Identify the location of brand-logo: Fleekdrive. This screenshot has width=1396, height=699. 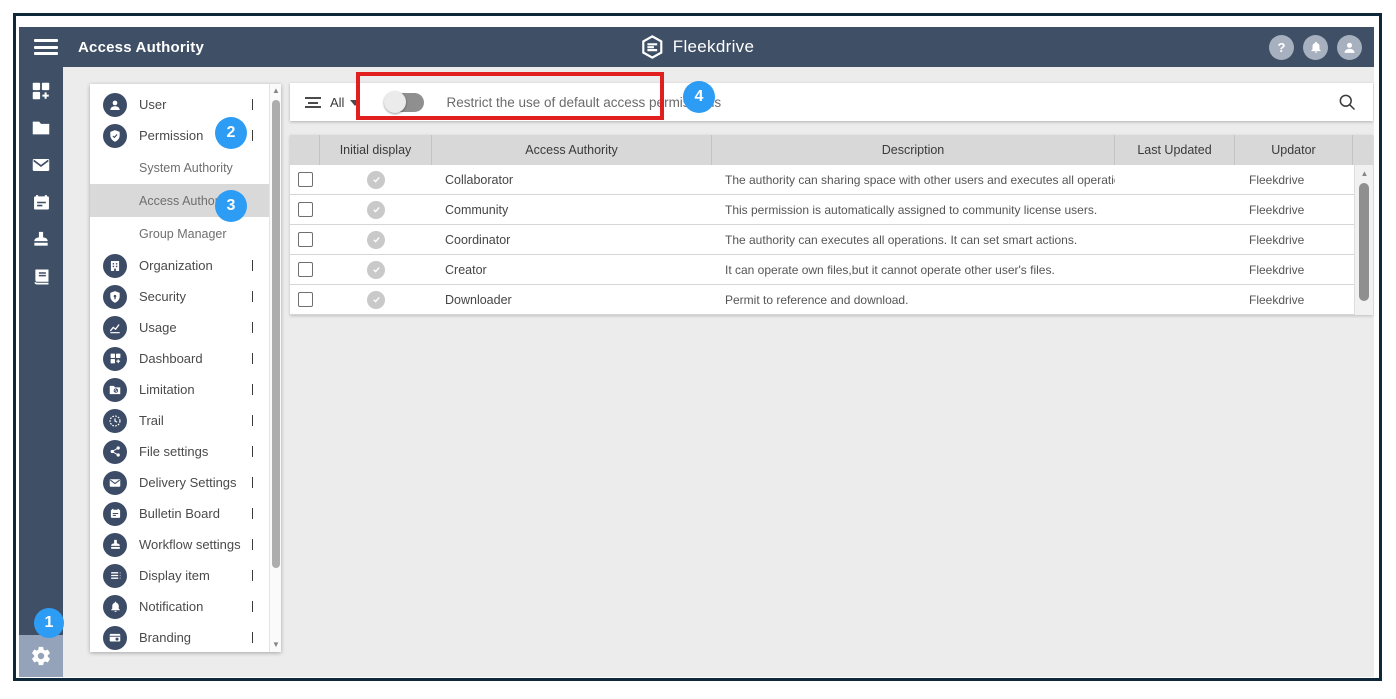
(696, 47).